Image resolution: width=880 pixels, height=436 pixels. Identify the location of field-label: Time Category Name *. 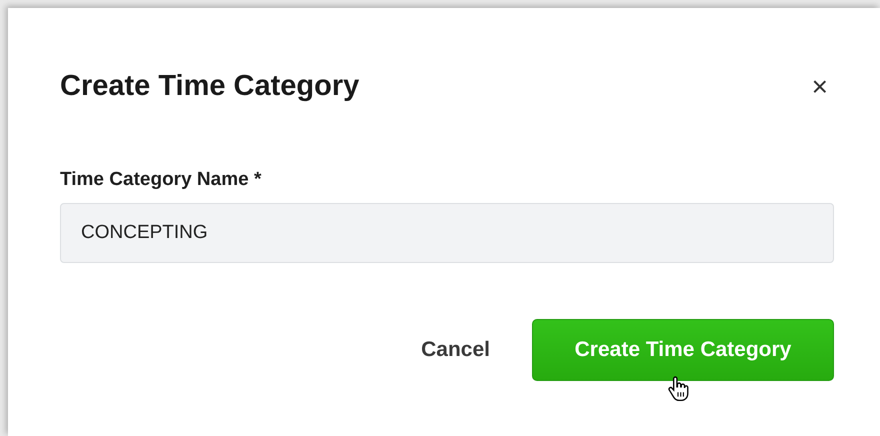
(161, 180).